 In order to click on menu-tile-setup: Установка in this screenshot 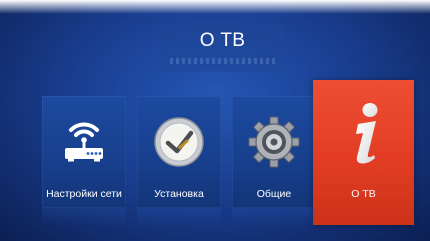, I will do `click(179, 152)`.